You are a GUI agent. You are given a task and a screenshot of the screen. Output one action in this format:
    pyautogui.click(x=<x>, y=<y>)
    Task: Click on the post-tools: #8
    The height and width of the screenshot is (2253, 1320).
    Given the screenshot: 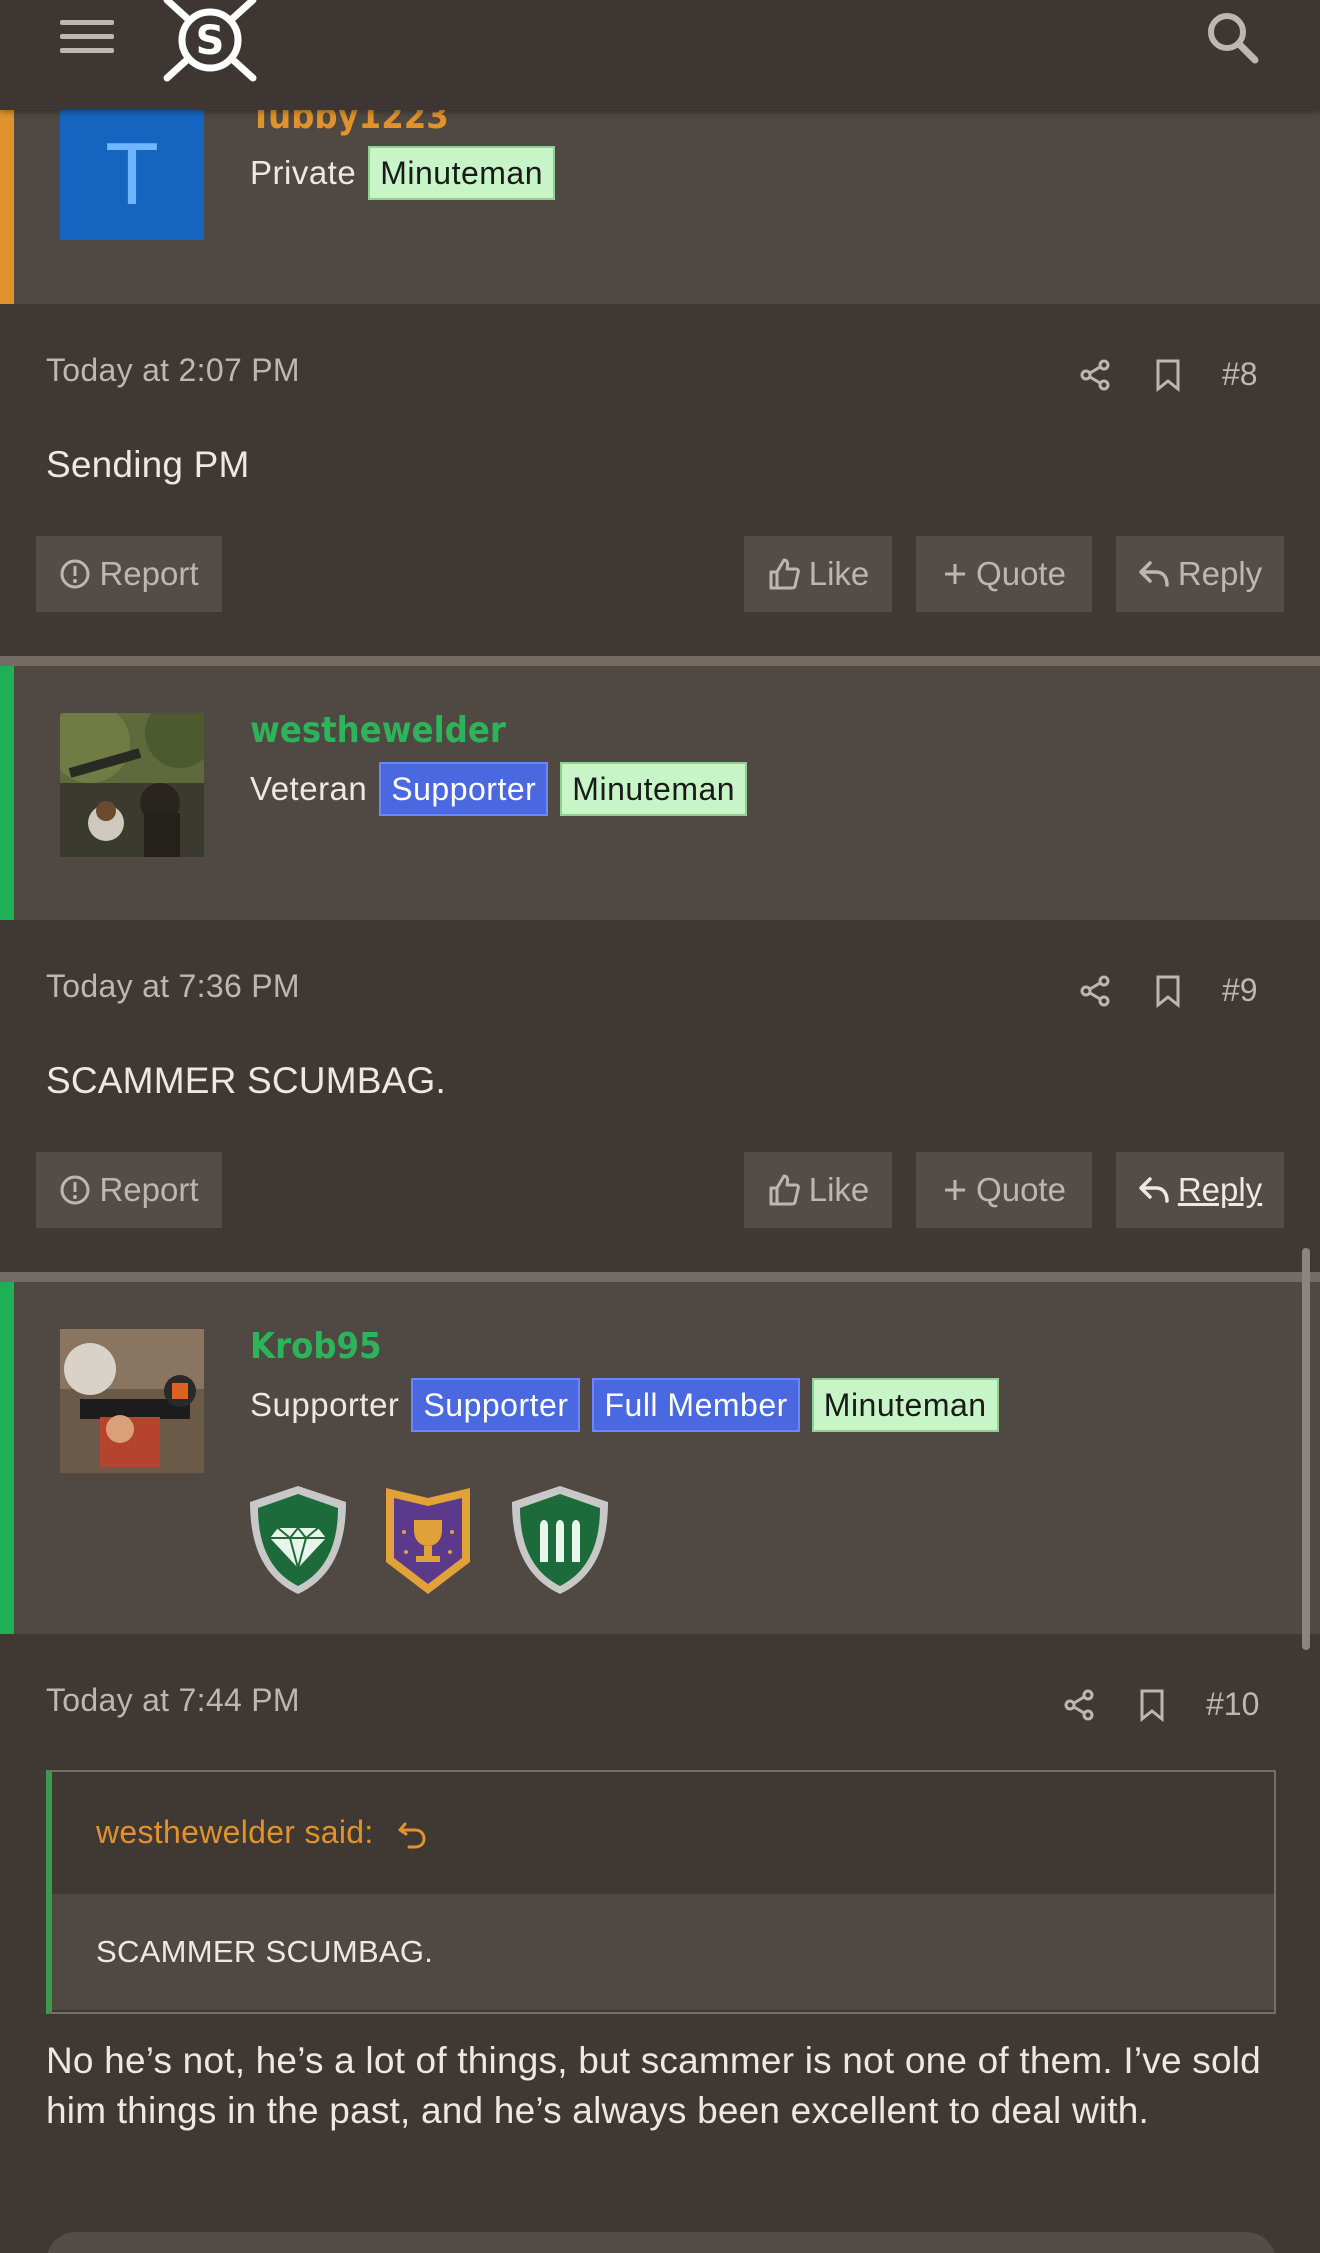 What is the action you would take?
    pyautogui.click(x=1168, y=374)
    